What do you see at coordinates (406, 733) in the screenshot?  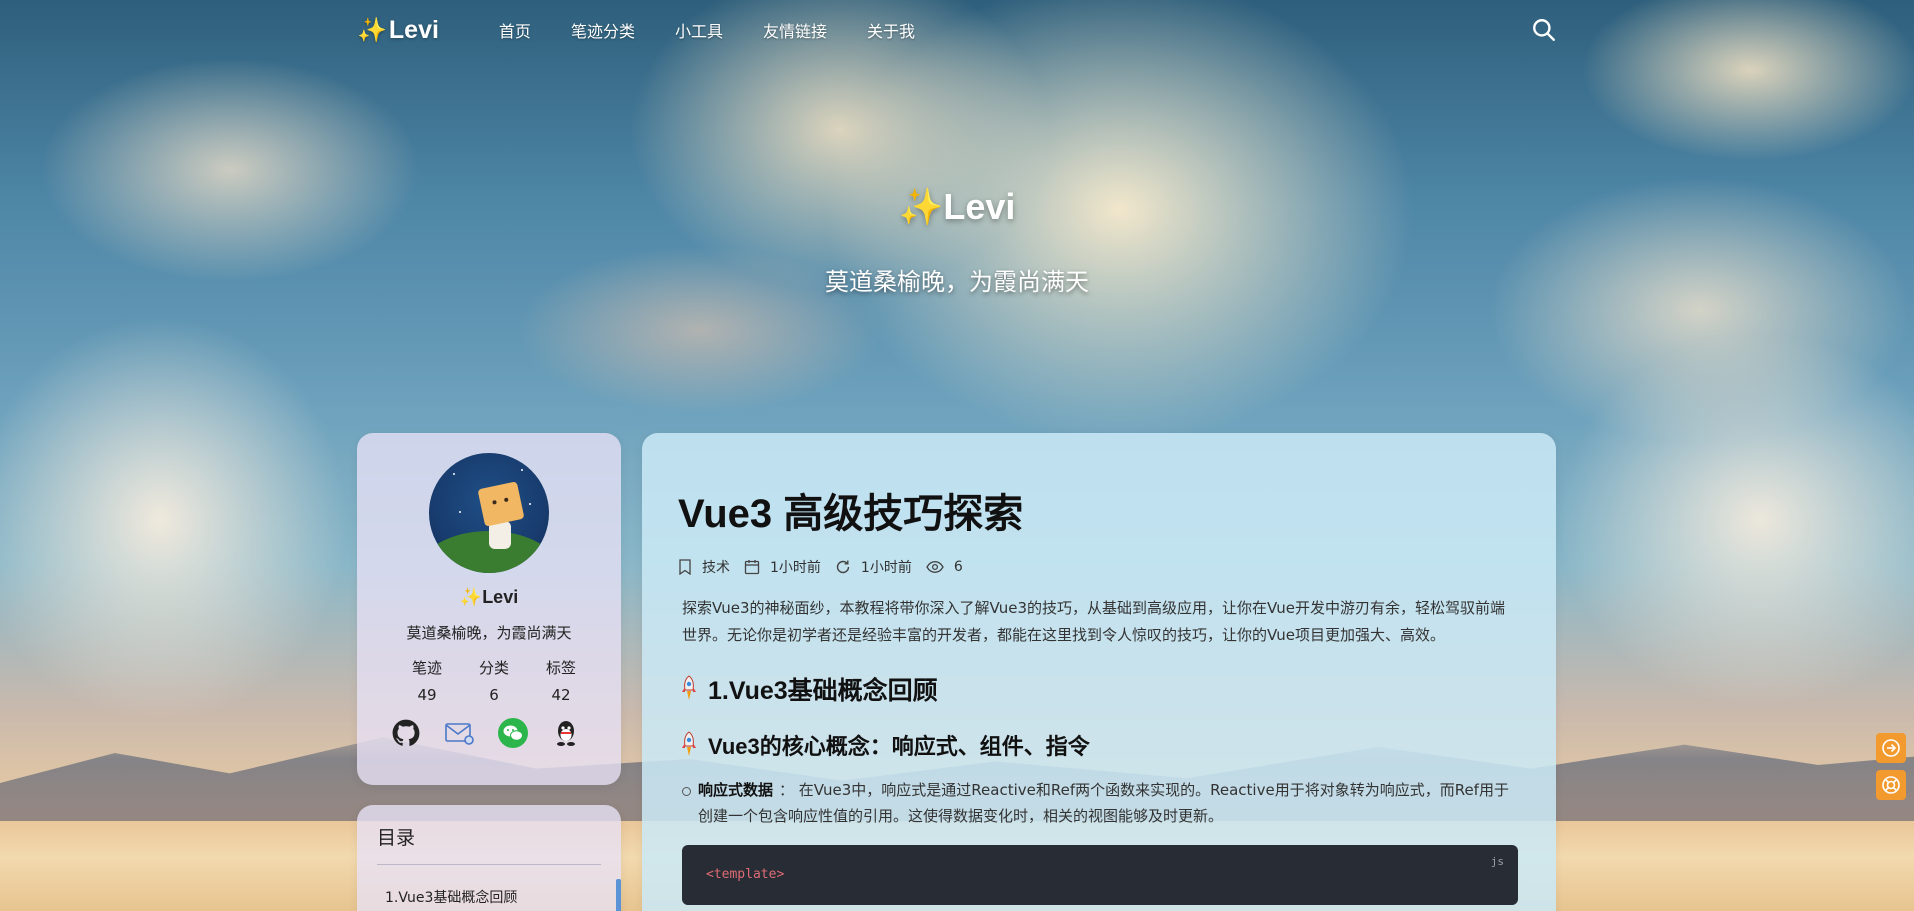 I see `github-icon` at bounding box center [406, 733].